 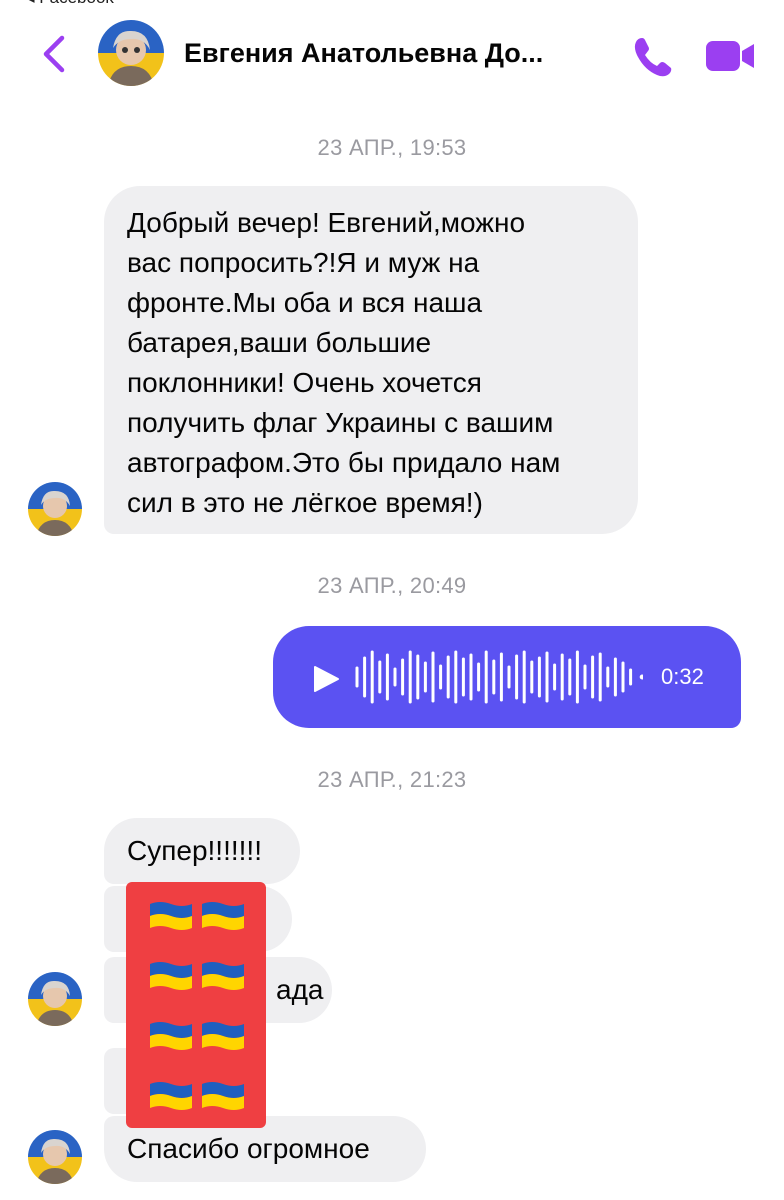 I want to click on message-text: ада, so click(x=300, y=989).